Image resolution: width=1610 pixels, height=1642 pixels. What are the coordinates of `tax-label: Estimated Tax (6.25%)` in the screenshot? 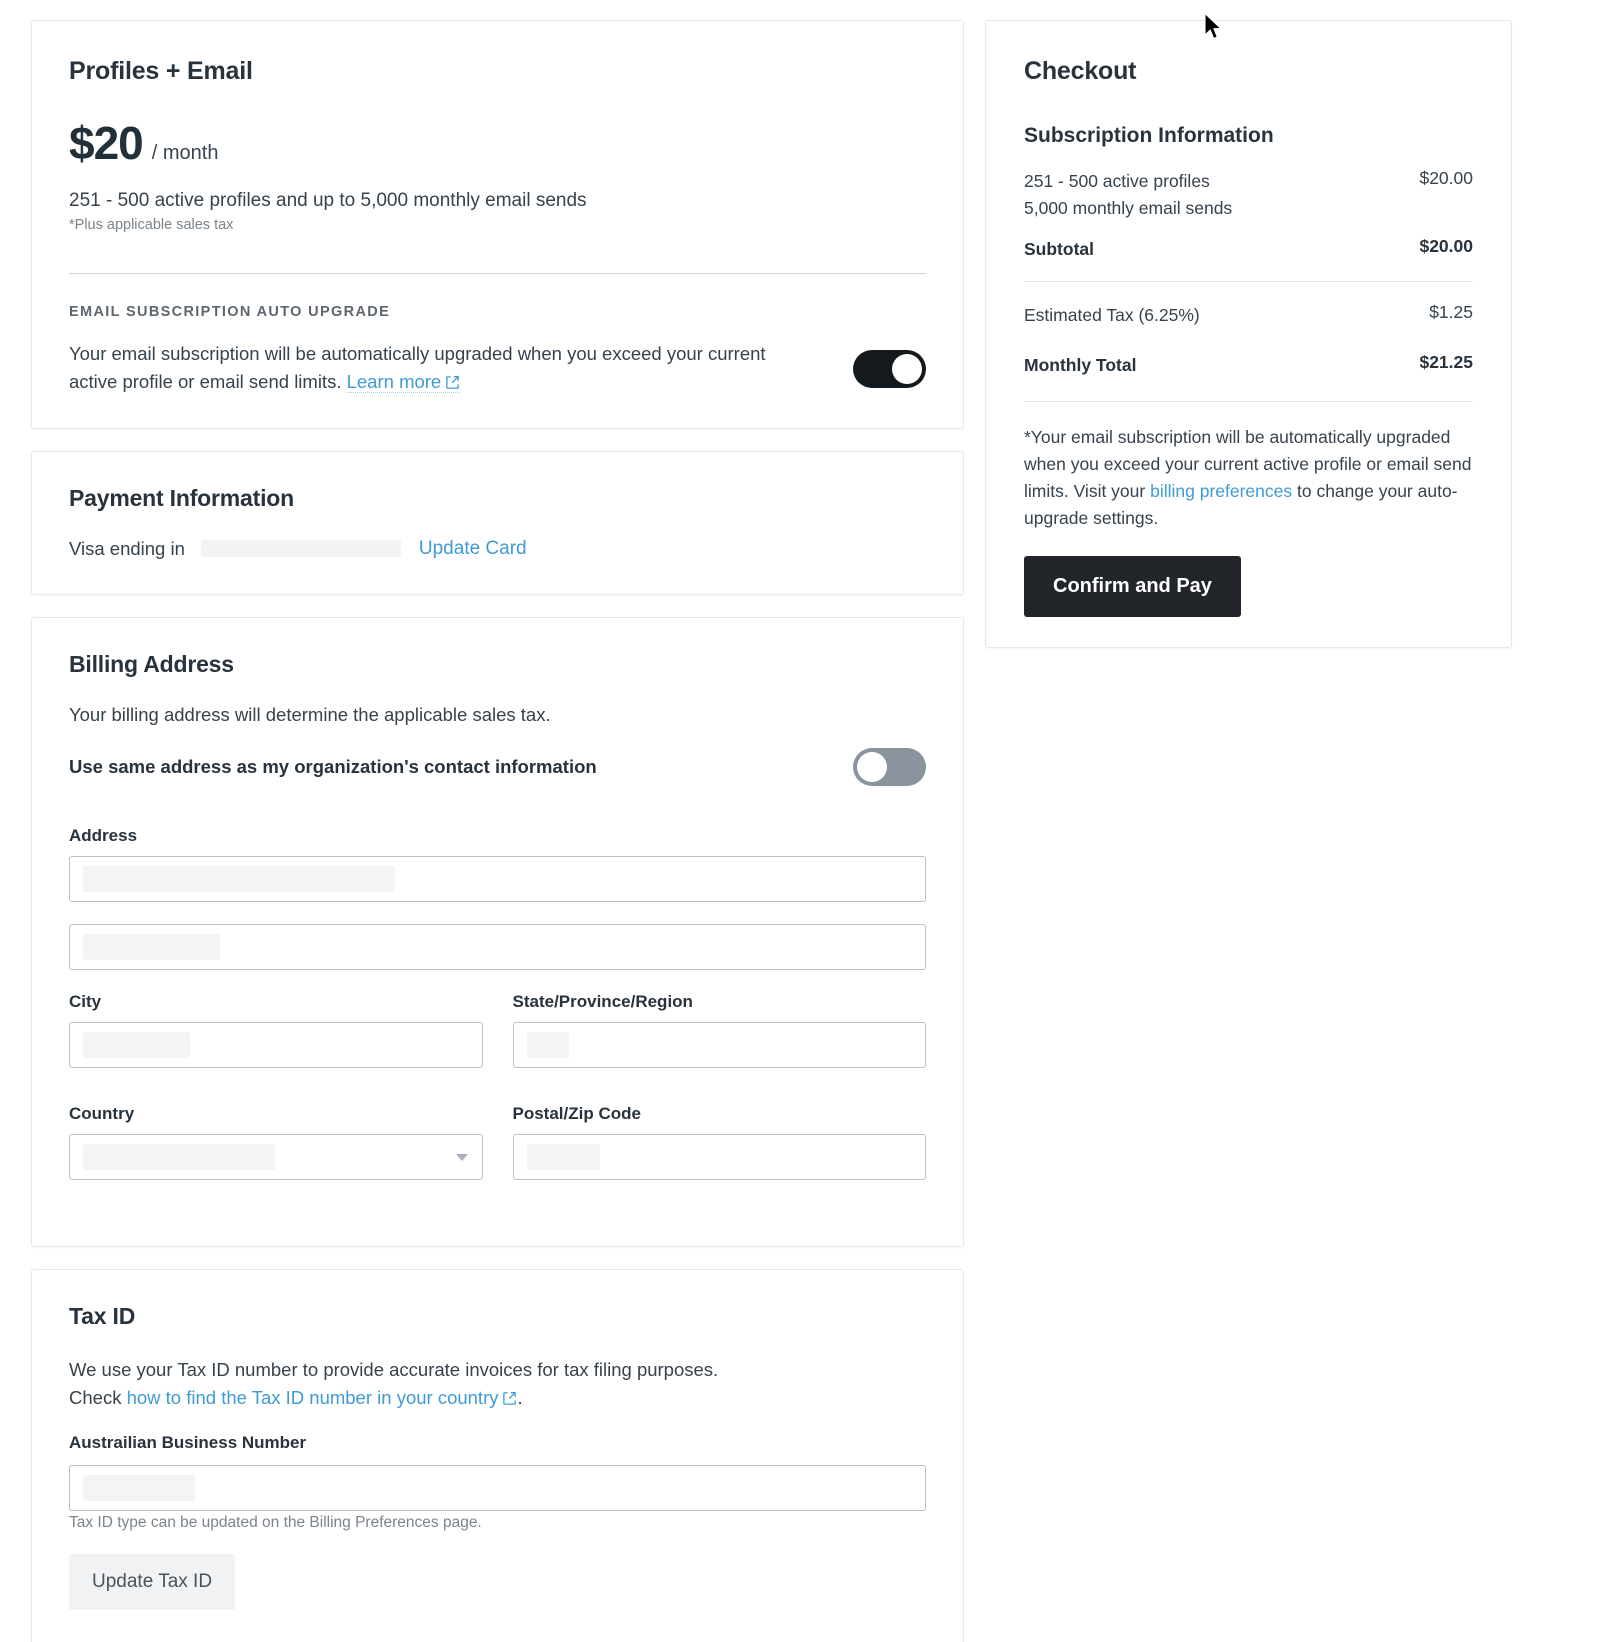 It's located at (1112, 315).